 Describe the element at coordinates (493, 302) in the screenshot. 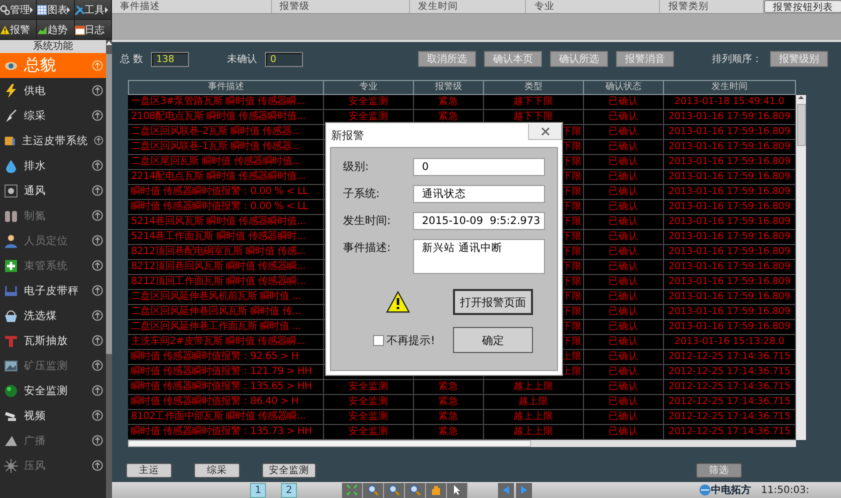

I see `open-alarm-page-button: 打开报警页面` at that location.